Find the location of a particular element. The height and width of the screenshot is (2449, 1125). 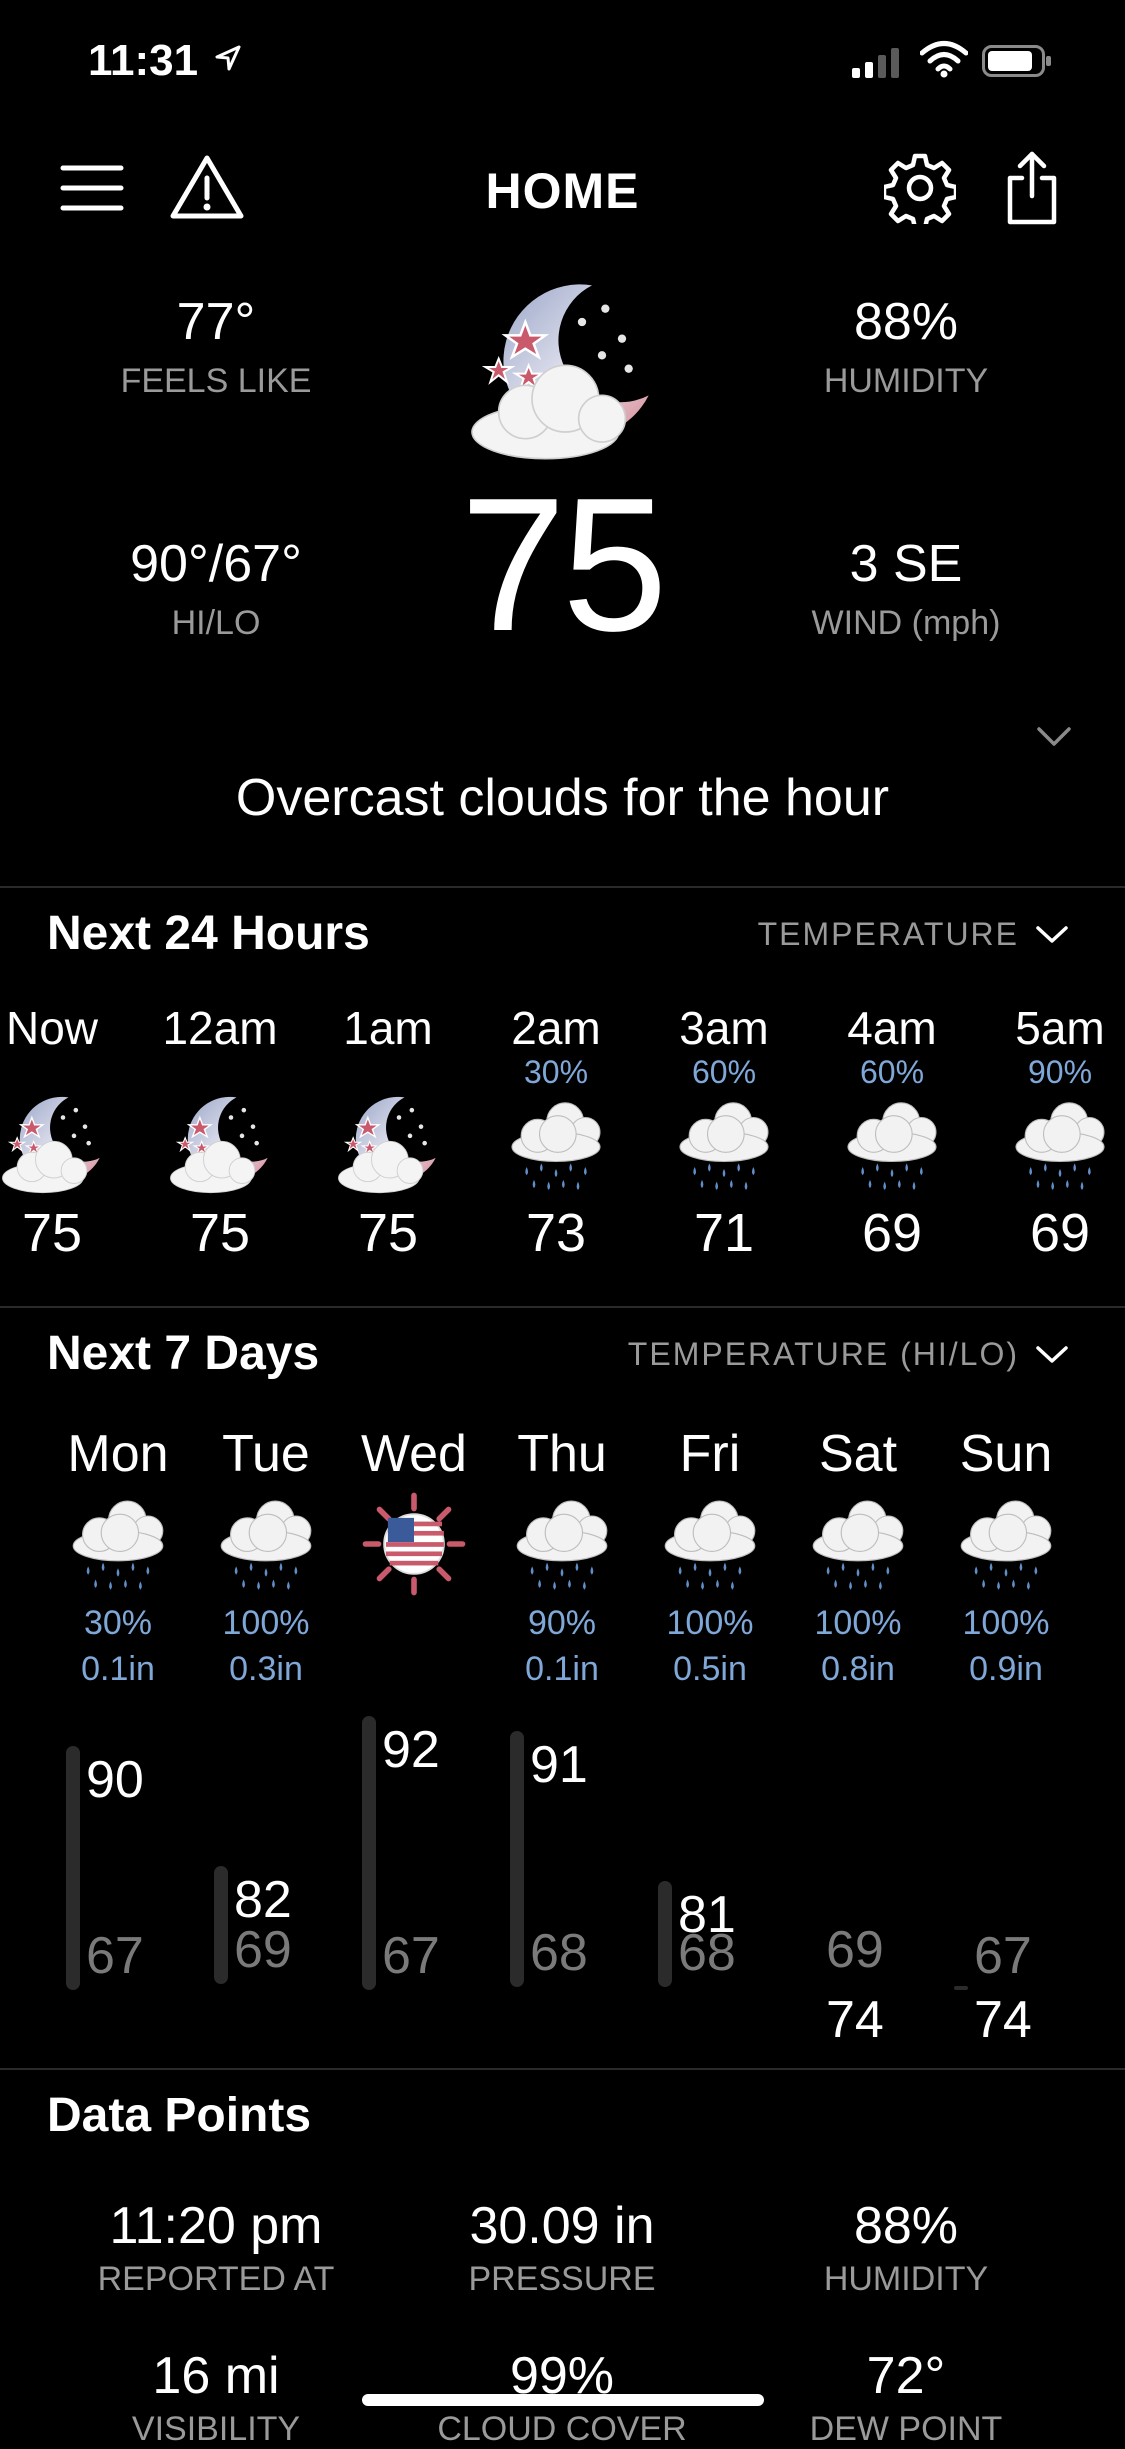

location-arrow-icon is located at coordinates (228, 58).